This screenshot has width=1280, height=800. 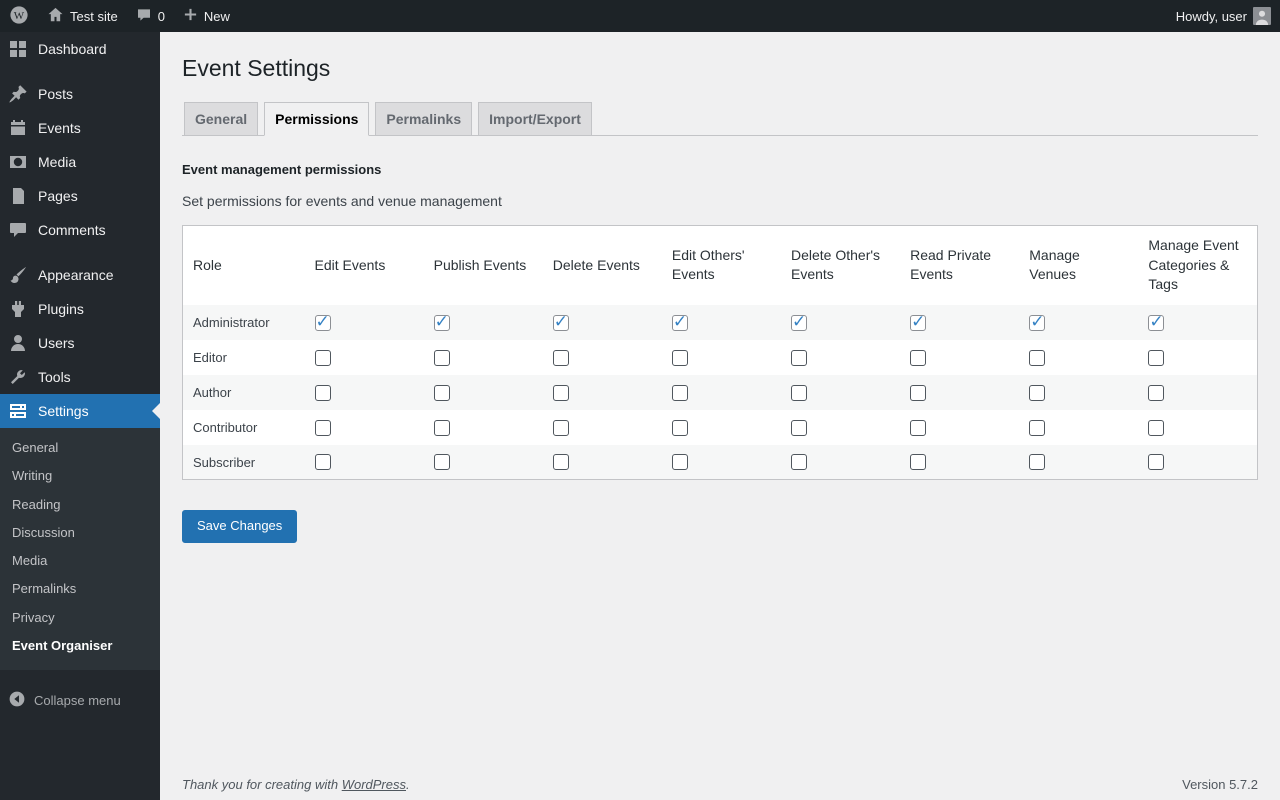 What do you see at coordinates (80, 505) in the screenshot?
I see `submenu-item-reading: Reading` at bounding box center [80, 505].